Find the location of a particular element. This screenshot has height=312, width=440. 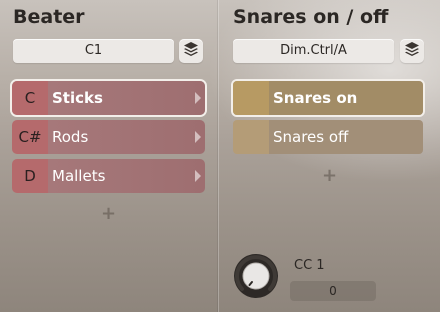

controller-label: CC 1 is located at coordinates (309, 265).